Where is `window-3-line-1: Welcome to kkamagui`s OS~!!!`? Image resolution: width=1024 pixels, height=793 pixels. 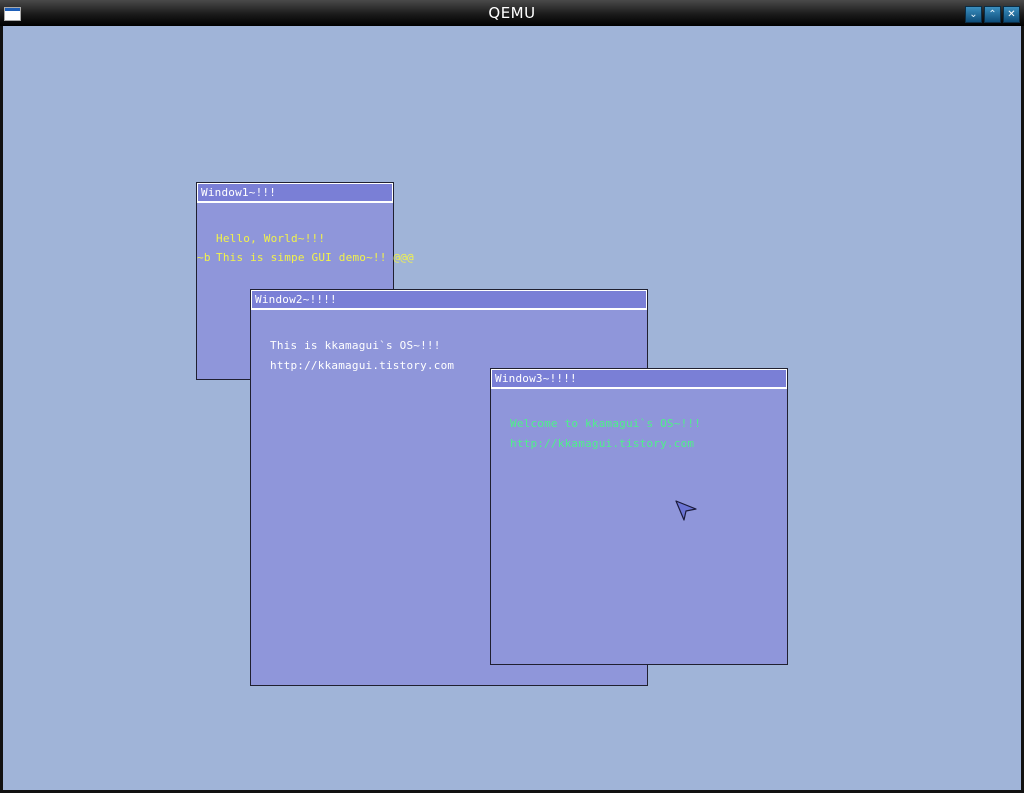 window-3-line-1: Welcome to kkamagui`s OS~!!! is located at coordinates (606, 423).